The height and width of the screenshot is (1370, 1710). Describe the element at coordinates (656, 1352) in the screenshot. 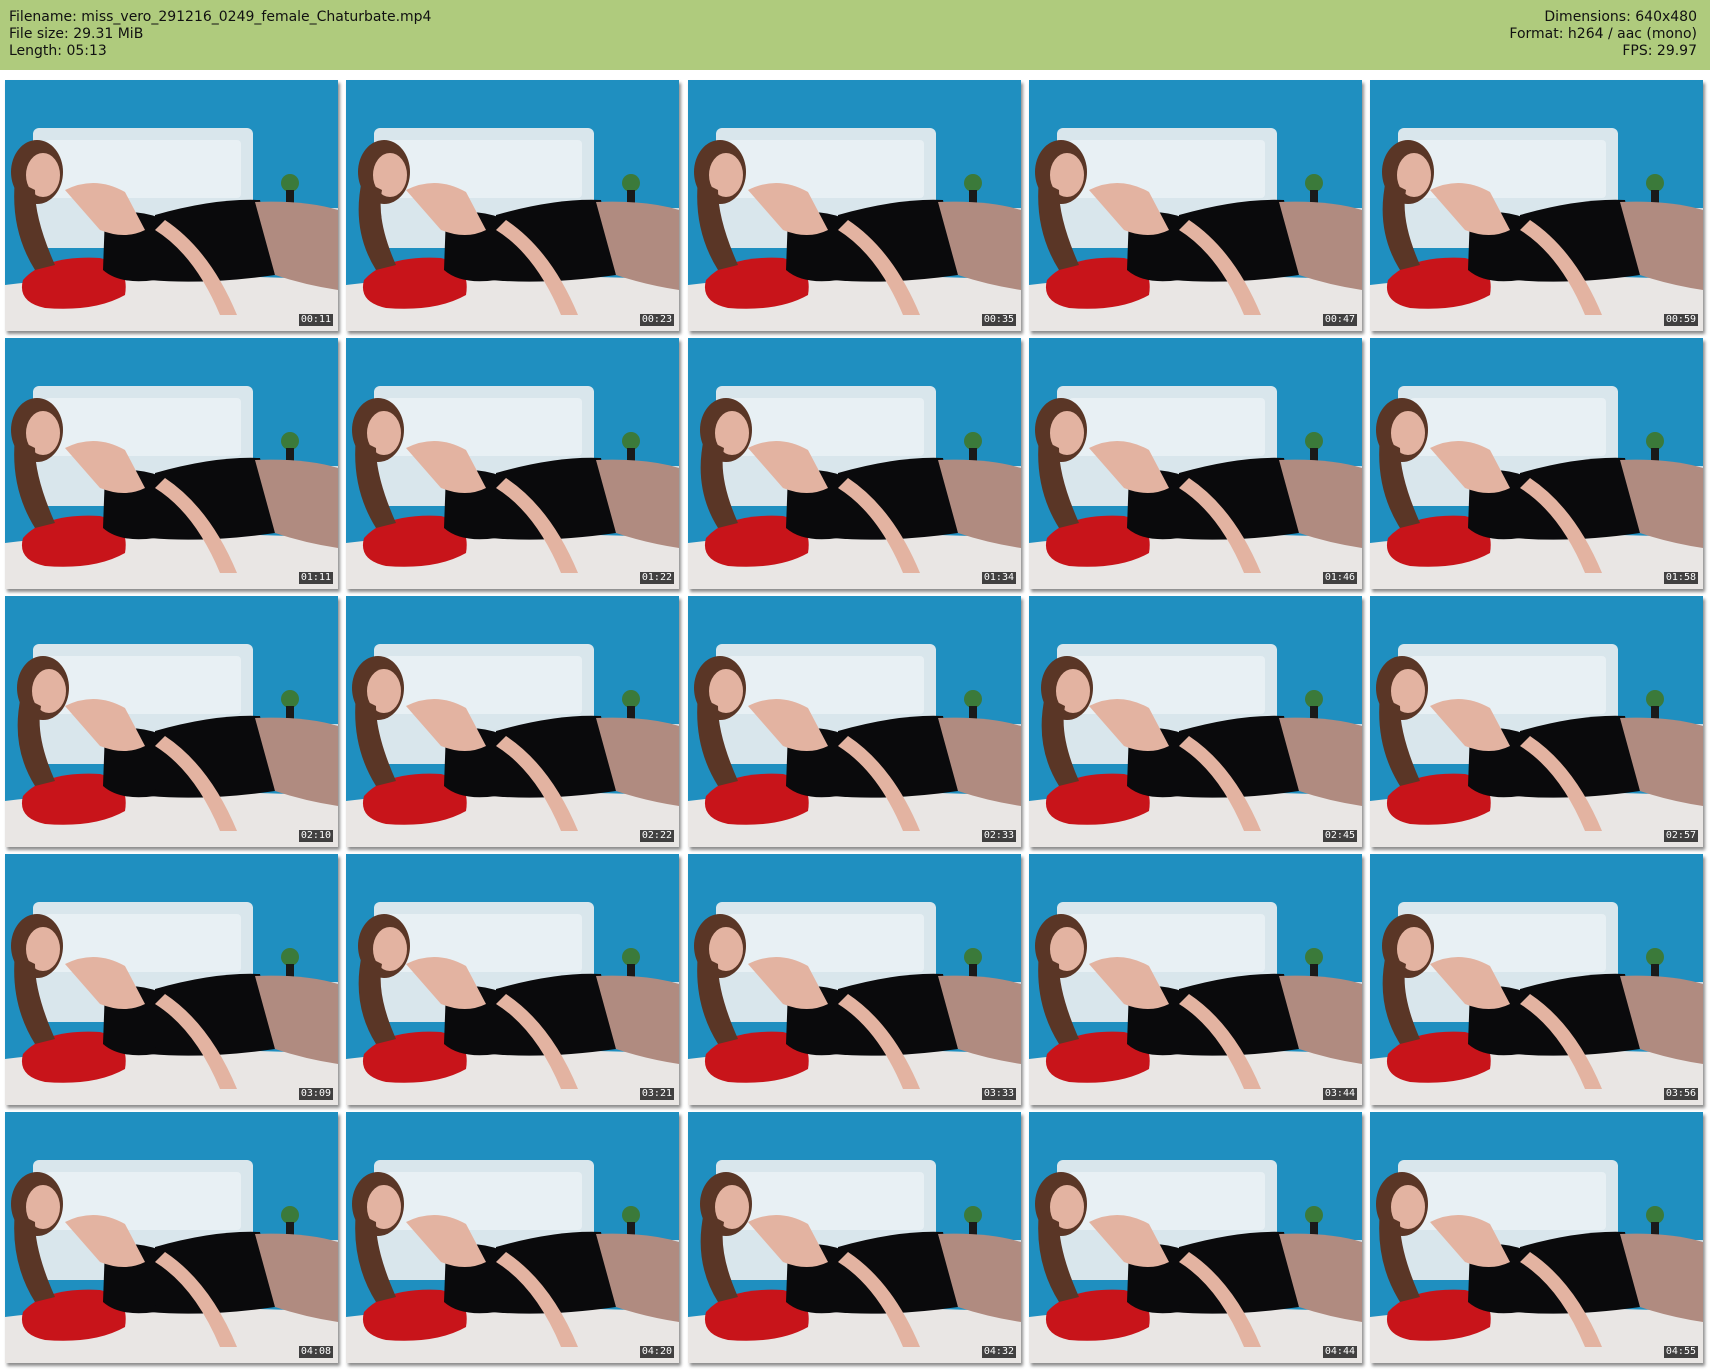

I see `thumbnail-timestamp: 04:20` at that location.